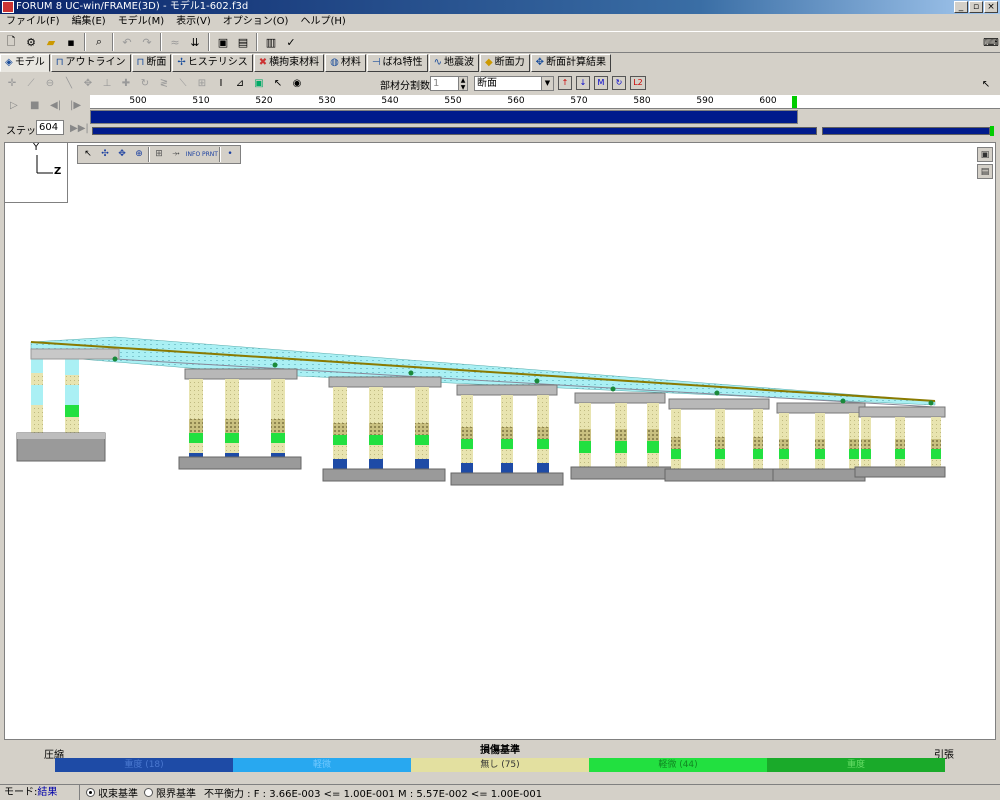 Image resolution: width=1000 pixels, height=800 pixels. Describe the element at coordinates (514, 83) in the screenshot. I see `display-select: 断面 ▼` at that location.